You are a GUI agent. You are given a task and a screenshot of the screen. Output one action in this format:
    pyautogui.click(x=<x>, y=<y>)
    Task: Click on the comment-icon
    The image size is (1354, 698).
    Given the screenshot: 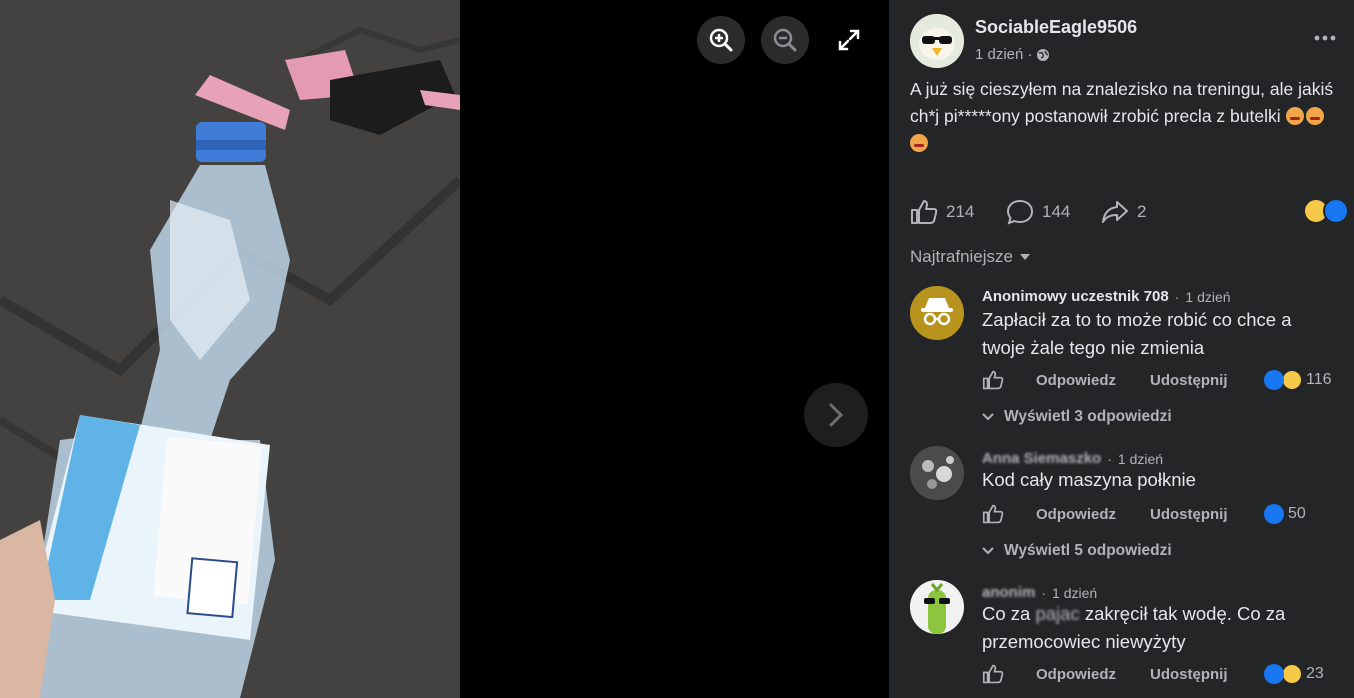 What is the action you would take?
    pyautogui.click(x=1020, y=212)
    